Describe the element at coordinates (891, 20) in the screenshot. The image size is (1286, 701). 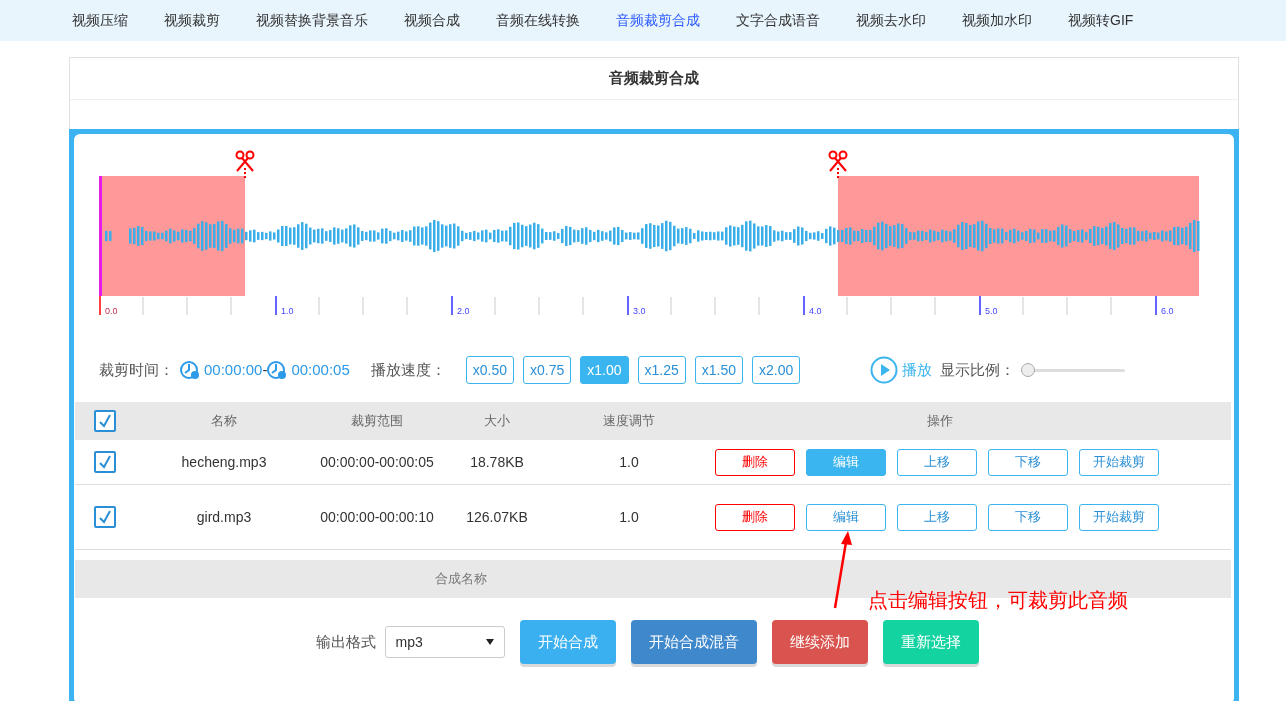
I see `nav-link: 视频去水印` at that location.